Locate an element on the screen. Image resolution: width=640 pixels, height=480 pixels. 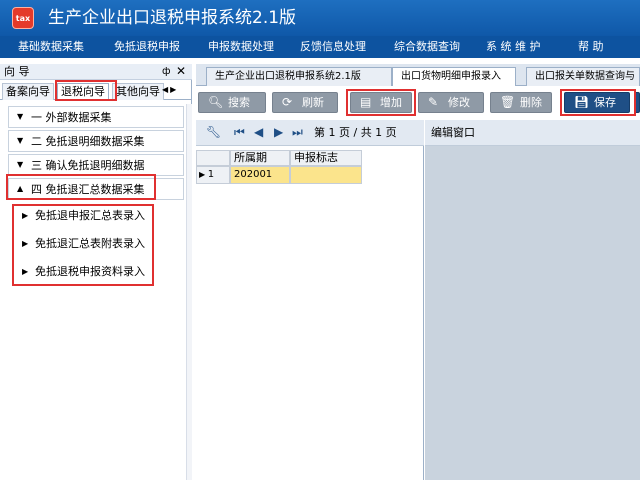
edit-icon: ✎ is located at coordinates (433, 102).